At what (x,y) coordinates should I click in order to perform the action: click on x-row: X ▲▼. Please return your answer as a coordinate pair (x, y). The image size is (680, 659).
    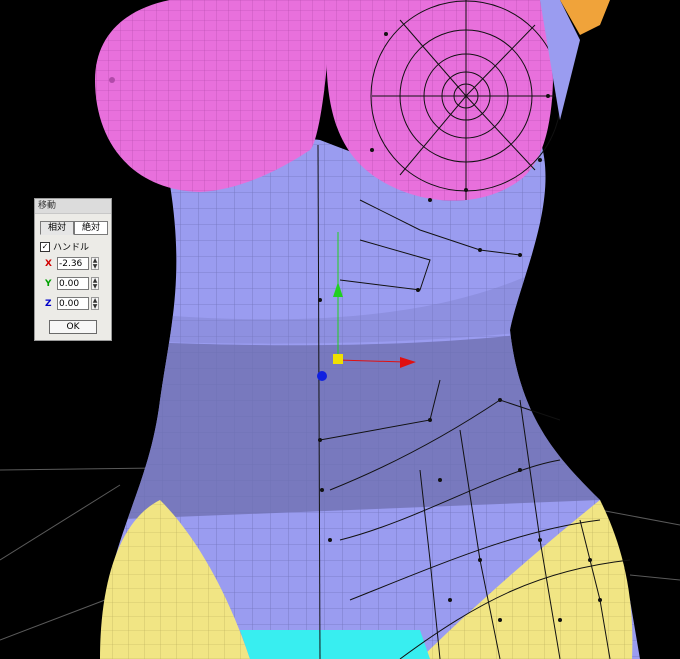
    Looking at the image, I should click on (72, 263).